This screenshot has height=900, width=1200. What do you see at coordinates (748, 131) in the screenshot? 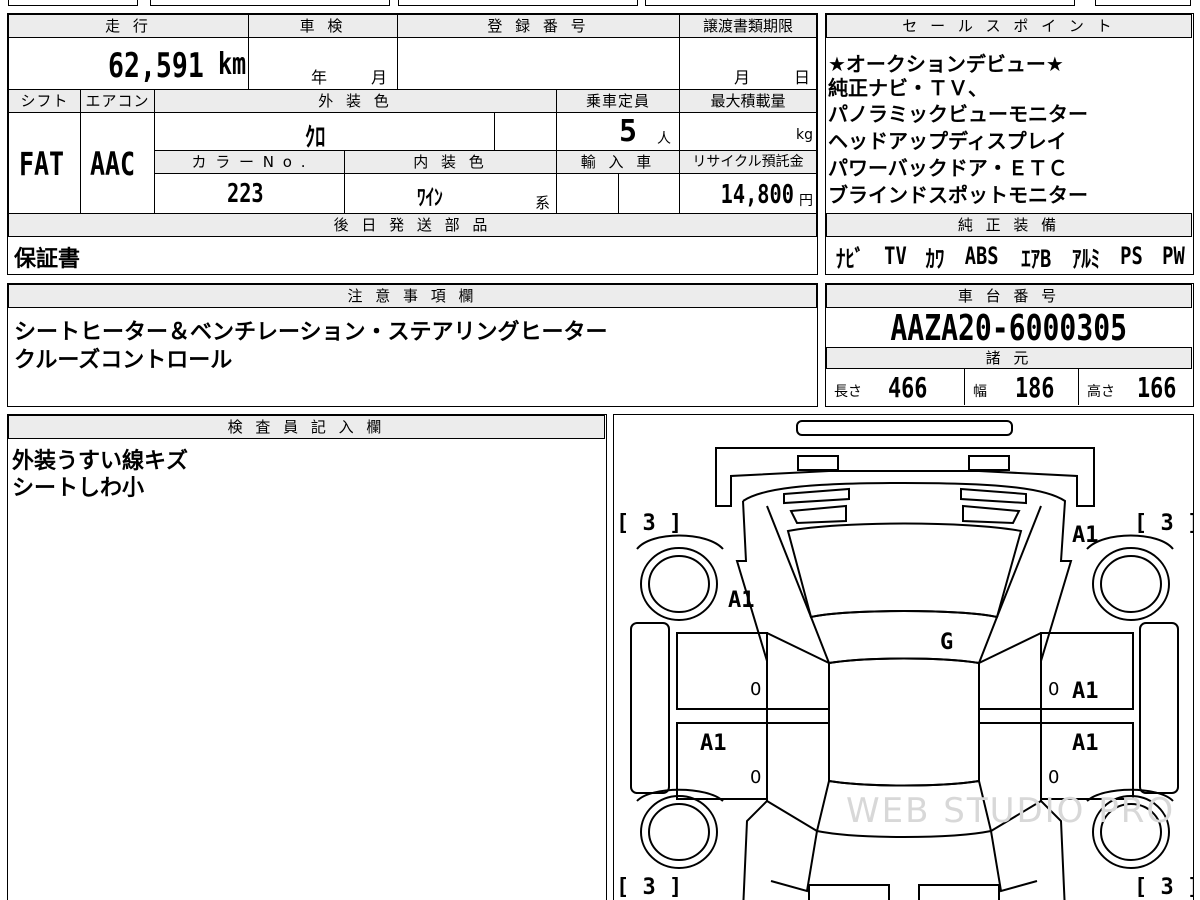
I see `max-load-cell: kg` at bounding box center [748, 131].